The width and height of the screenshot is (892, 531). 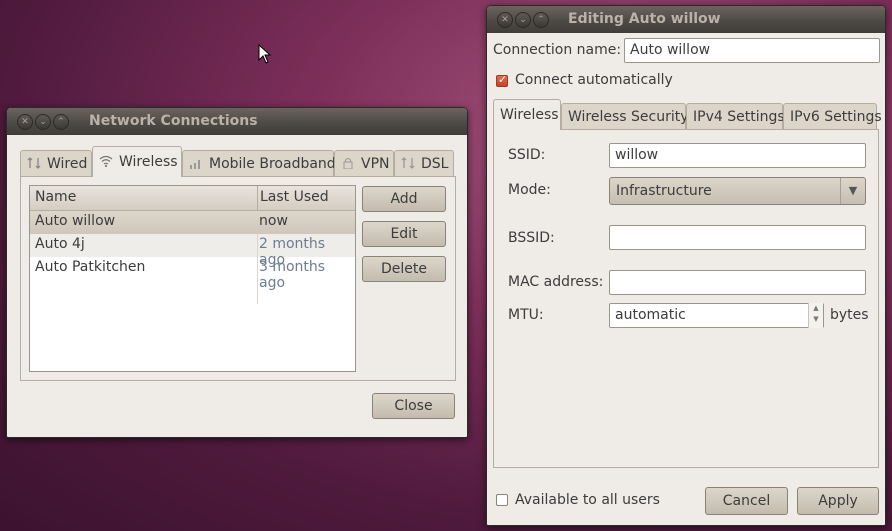 I want to click on list-header: Name Last Used, so click(x=192, y=198).